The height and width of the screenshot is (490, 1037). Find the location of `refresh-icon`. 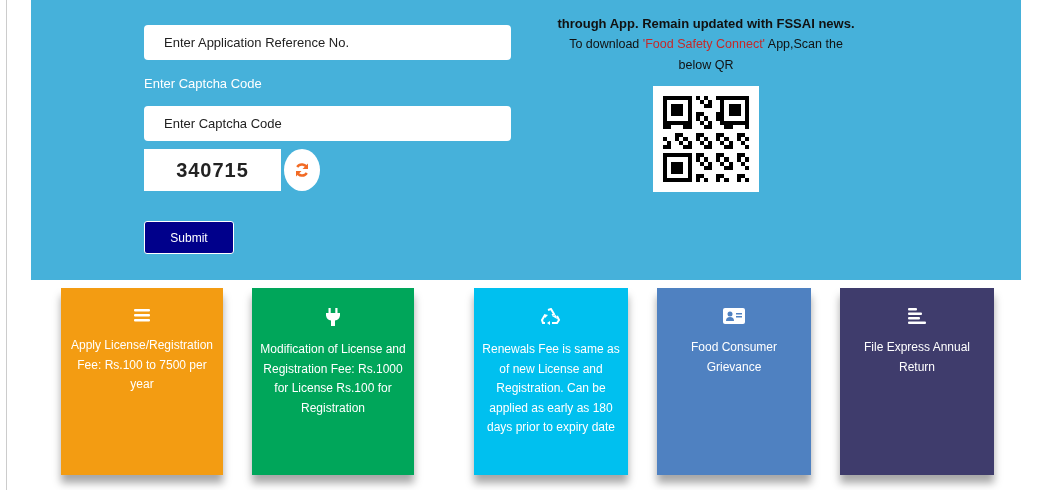

refresh-icon is located at coordinates (302, 170).